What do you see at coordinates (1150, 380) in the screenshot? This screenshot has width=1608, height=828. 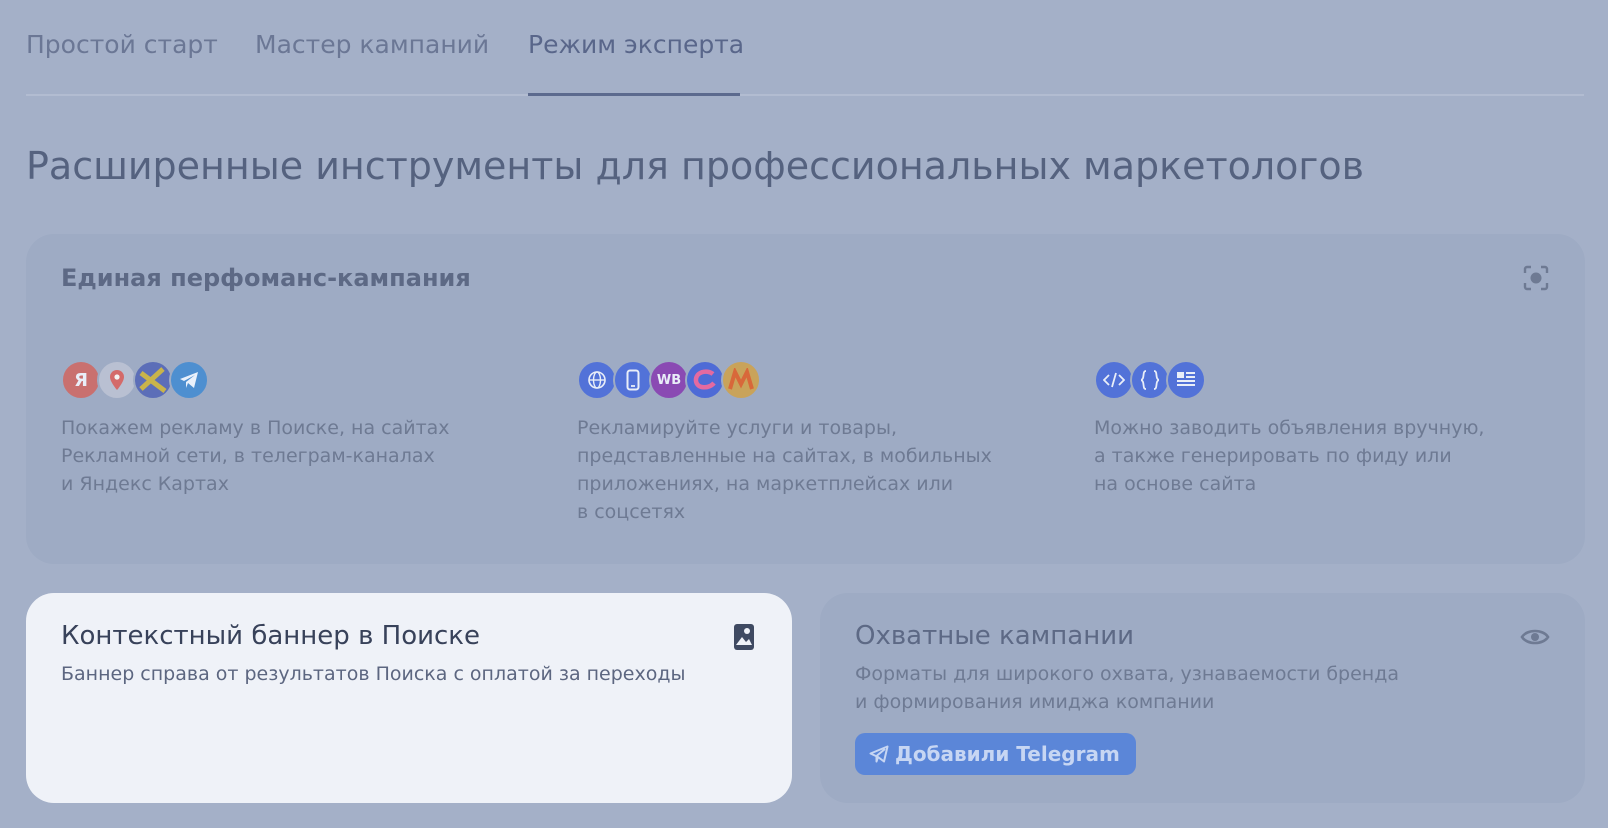 I see `braces-icon` at bounding box center [1150, 380].